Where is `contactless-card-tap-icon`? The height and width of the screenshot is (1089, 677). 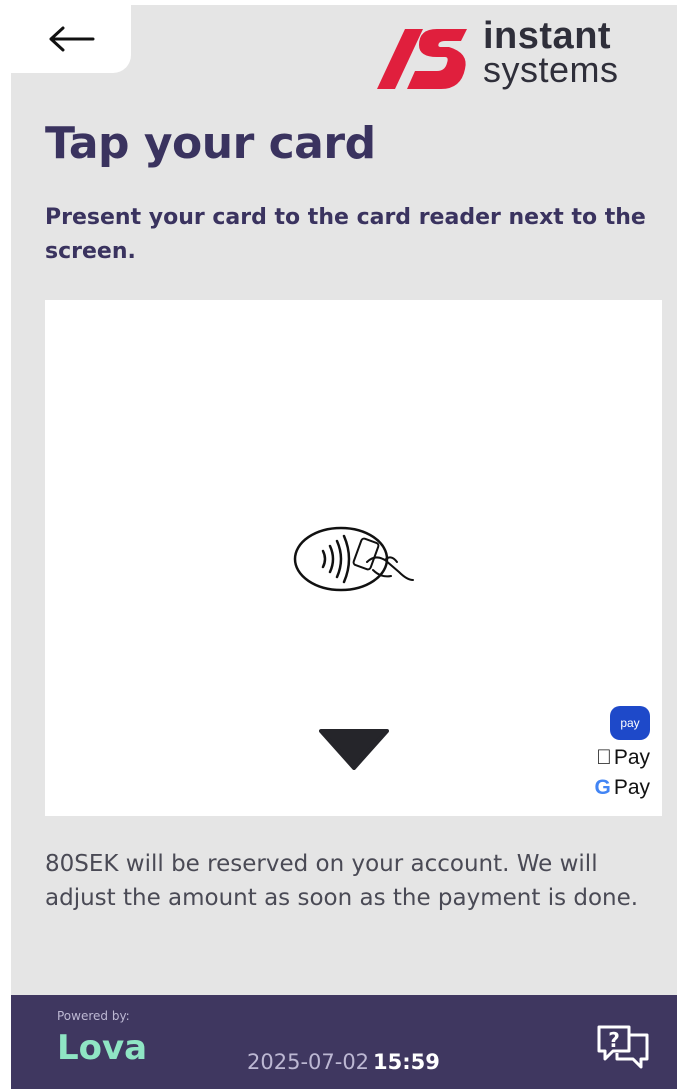 contactless-card-tap-icon is located at coordinates (353, 559).